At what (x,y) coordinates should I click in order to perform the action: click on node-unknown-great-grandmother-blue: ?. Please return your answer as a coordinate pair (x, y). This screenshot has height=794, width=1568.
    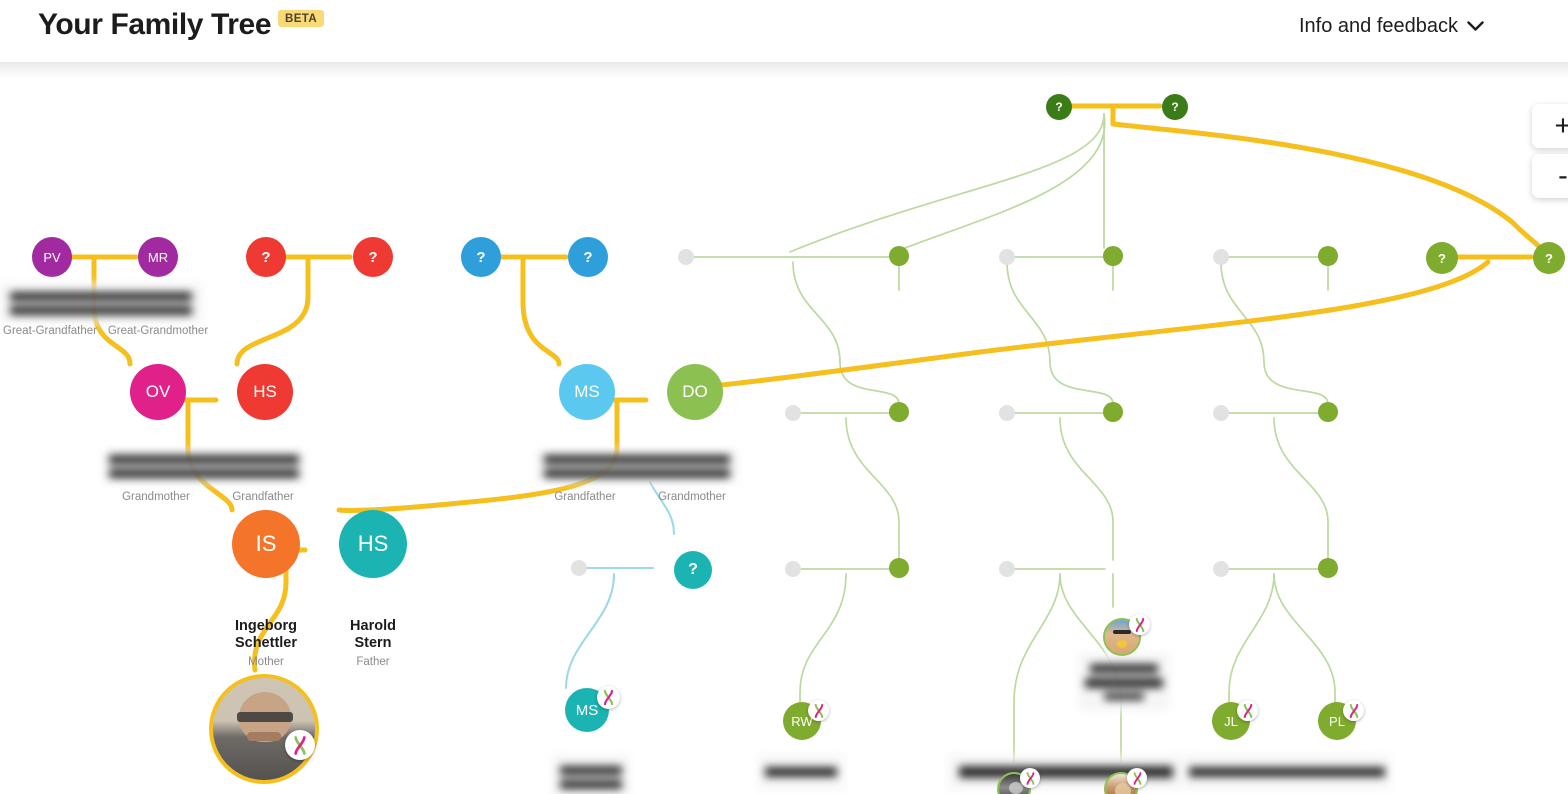
    Looking at the image, I should click on (588, 257).